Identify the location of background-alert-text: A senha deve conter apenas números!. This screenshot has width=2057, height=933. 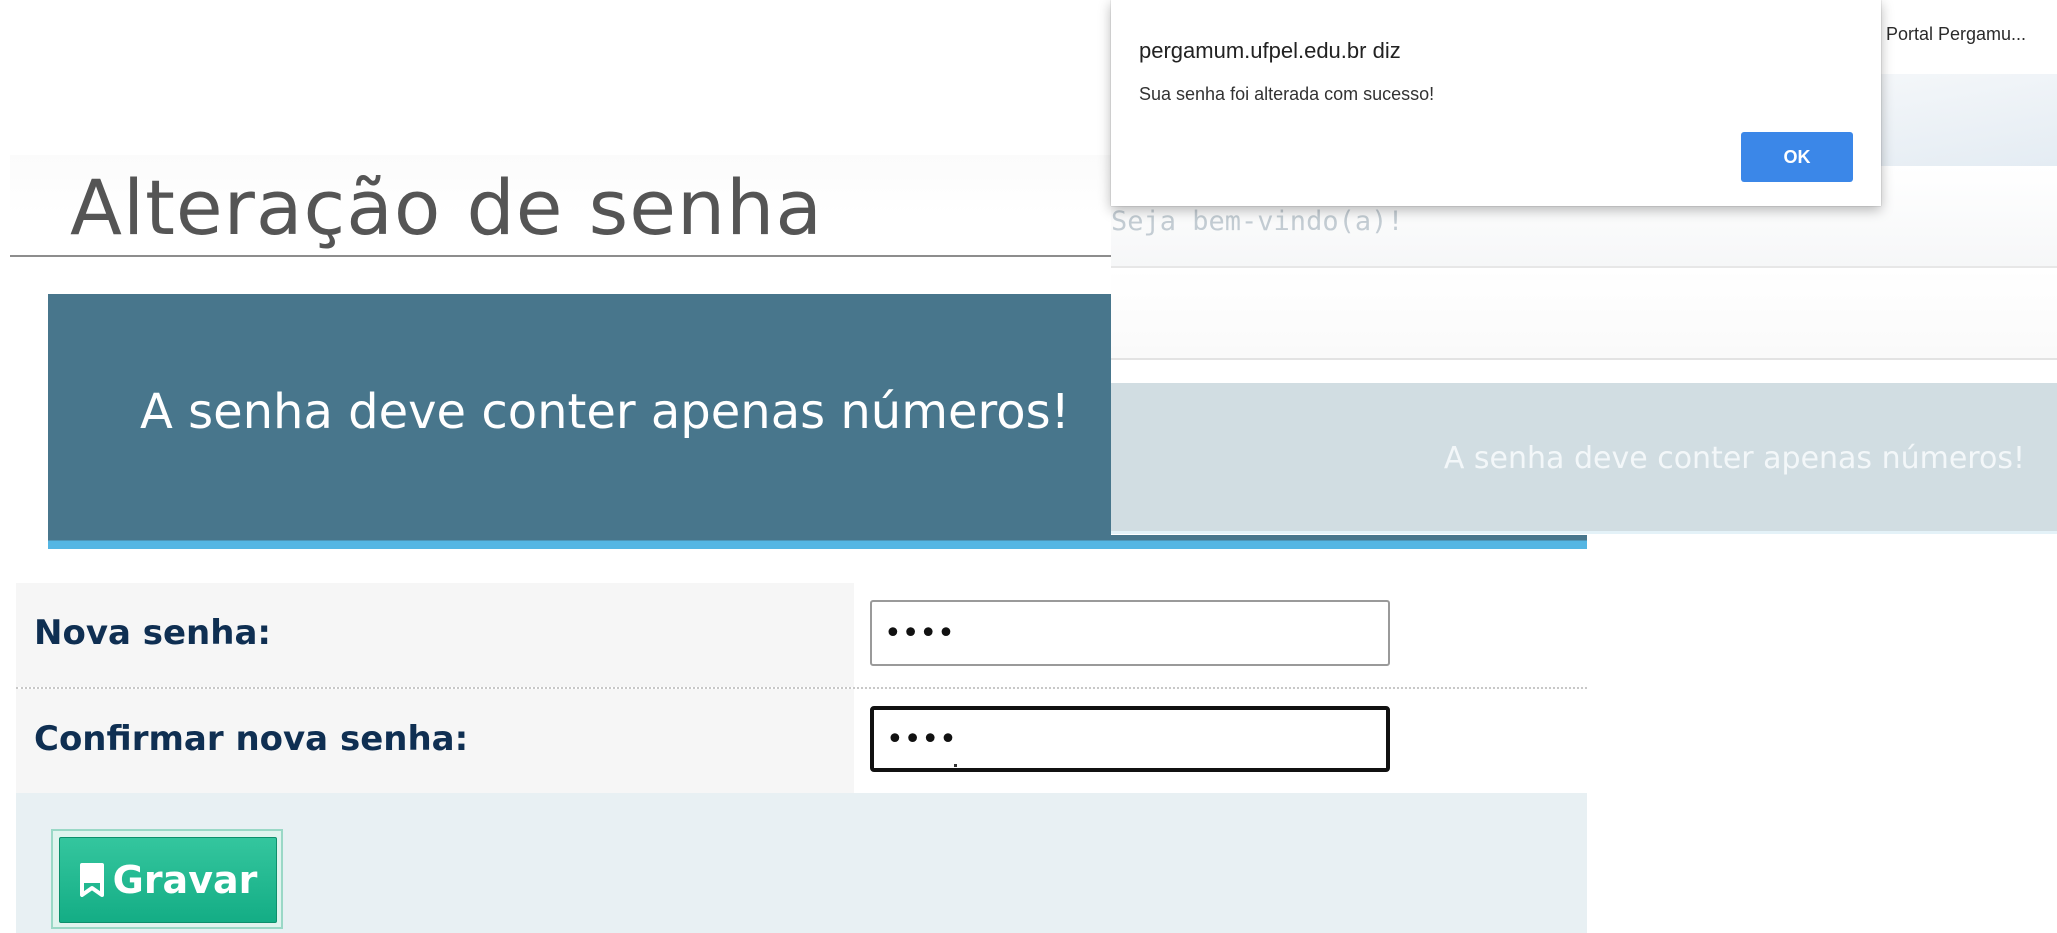
(1734, 458).